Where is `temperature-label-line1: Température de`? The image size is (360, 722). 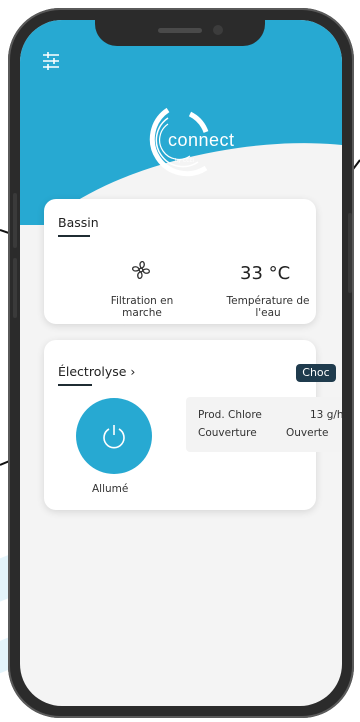 temperature-label-line1: Température de is located at coordinates (268, 301).